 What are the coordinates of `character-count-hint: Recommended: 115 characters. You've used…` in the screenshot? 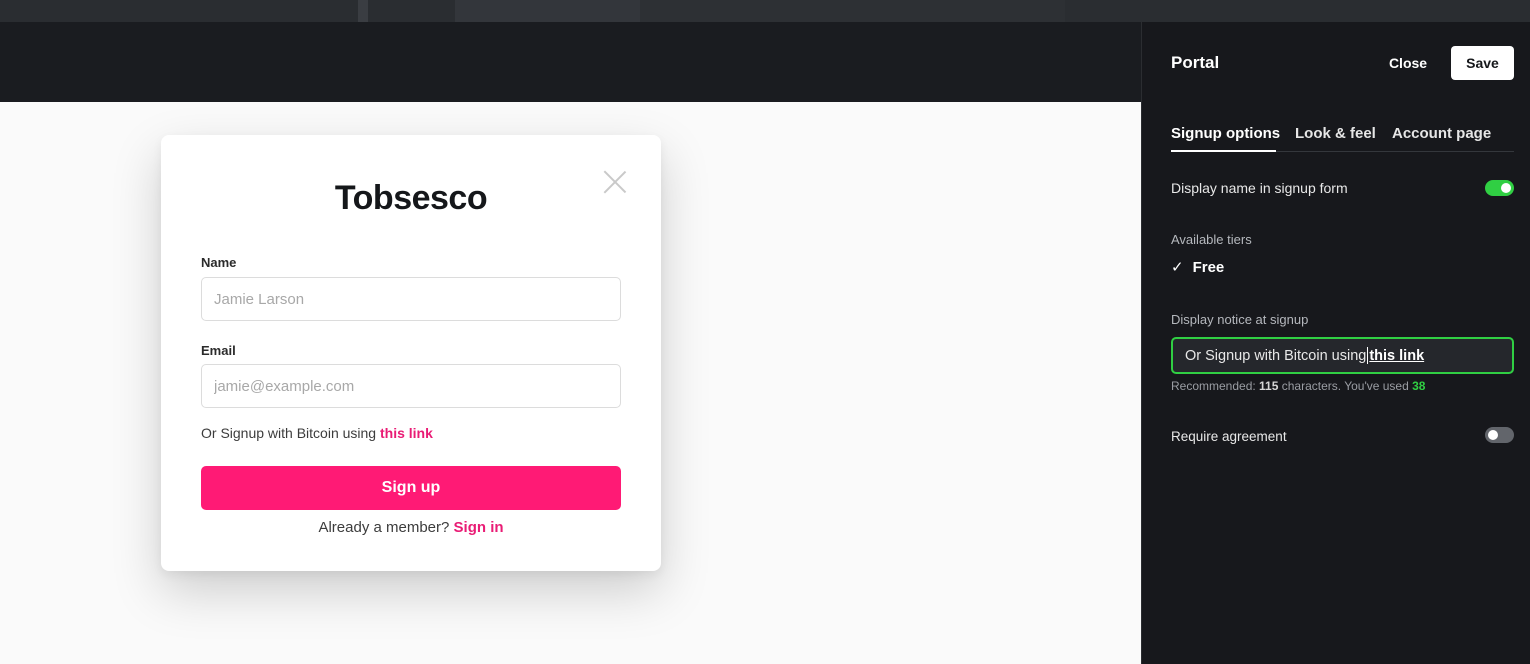 It's located at (1298, 386).